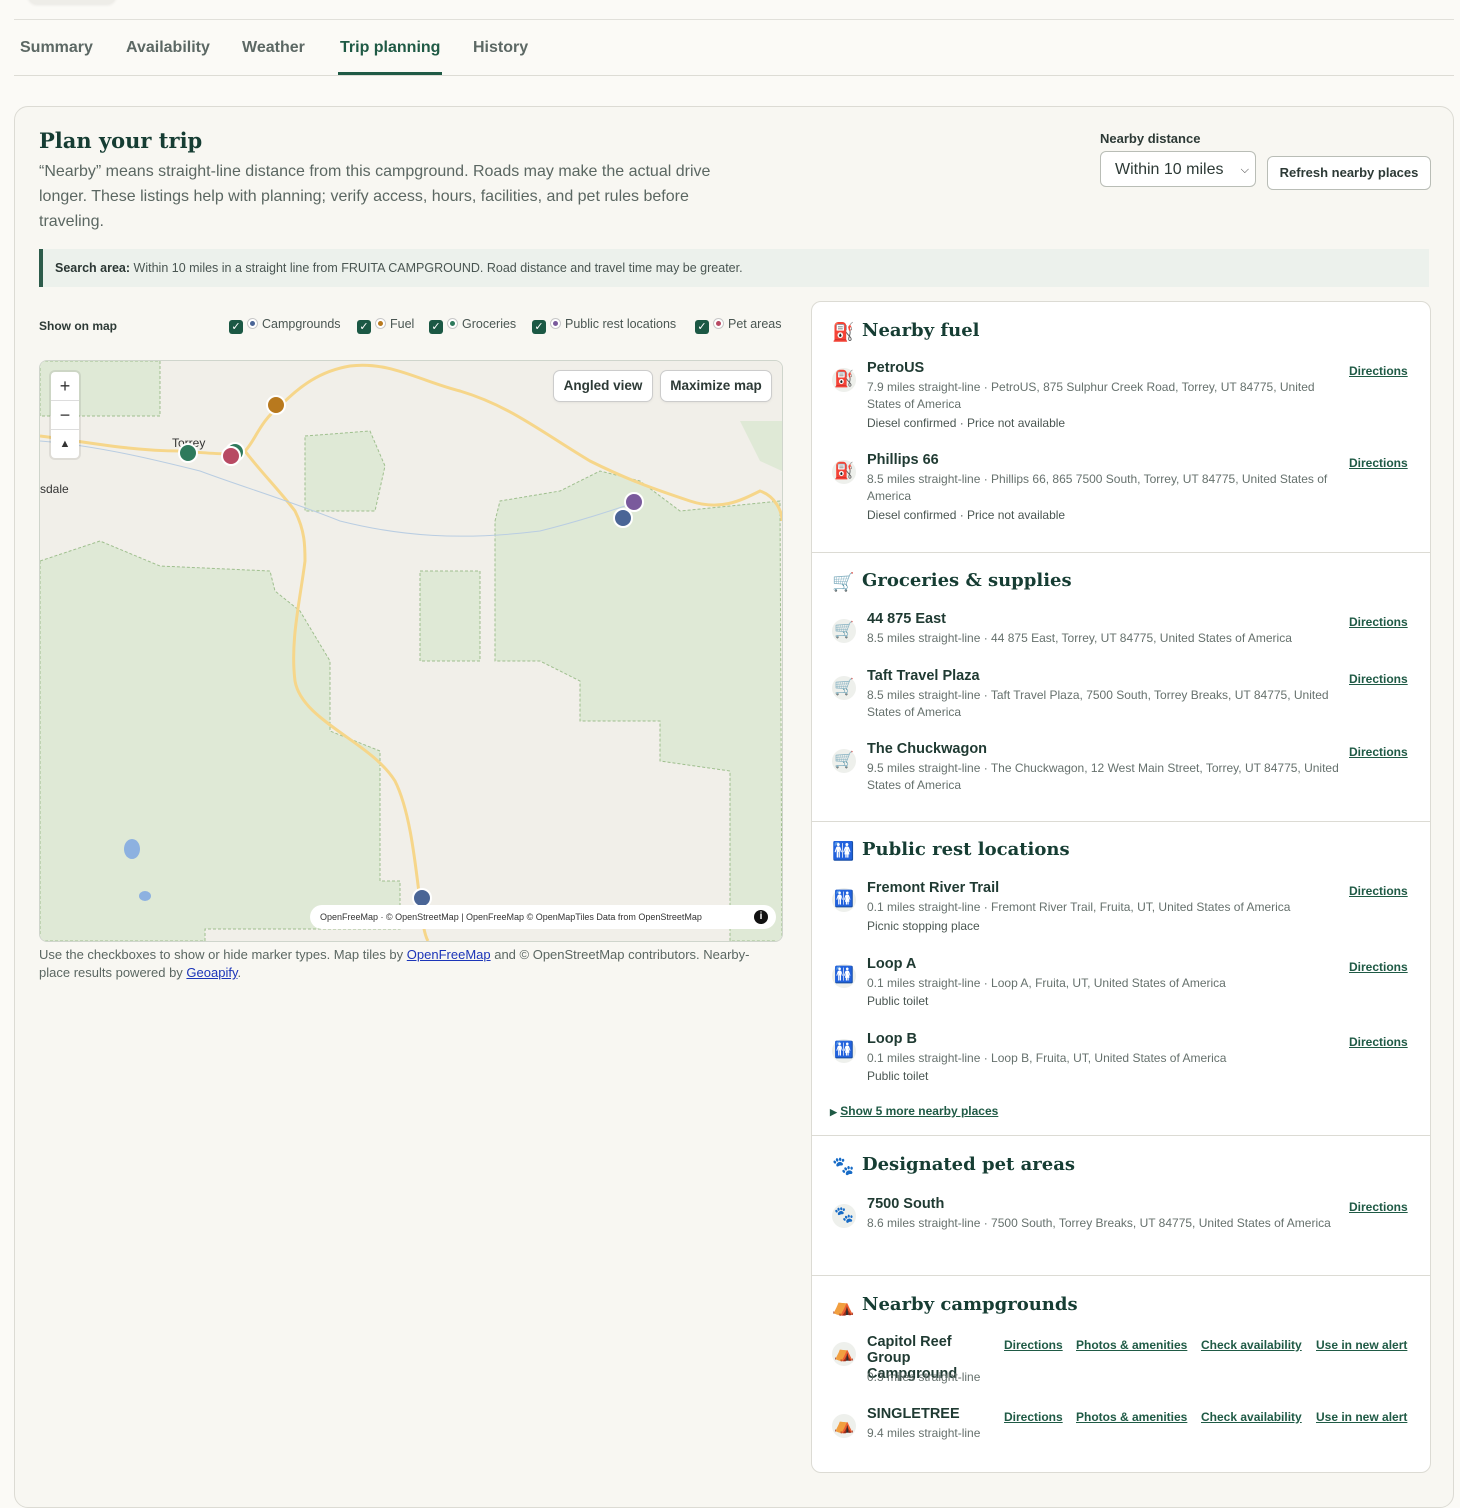 The height and width of the screenshot is (1508, 1460). Describe the element at coordinates (603, 386) in the screenshot. I see `angled-view-button: Angled view` at that location.